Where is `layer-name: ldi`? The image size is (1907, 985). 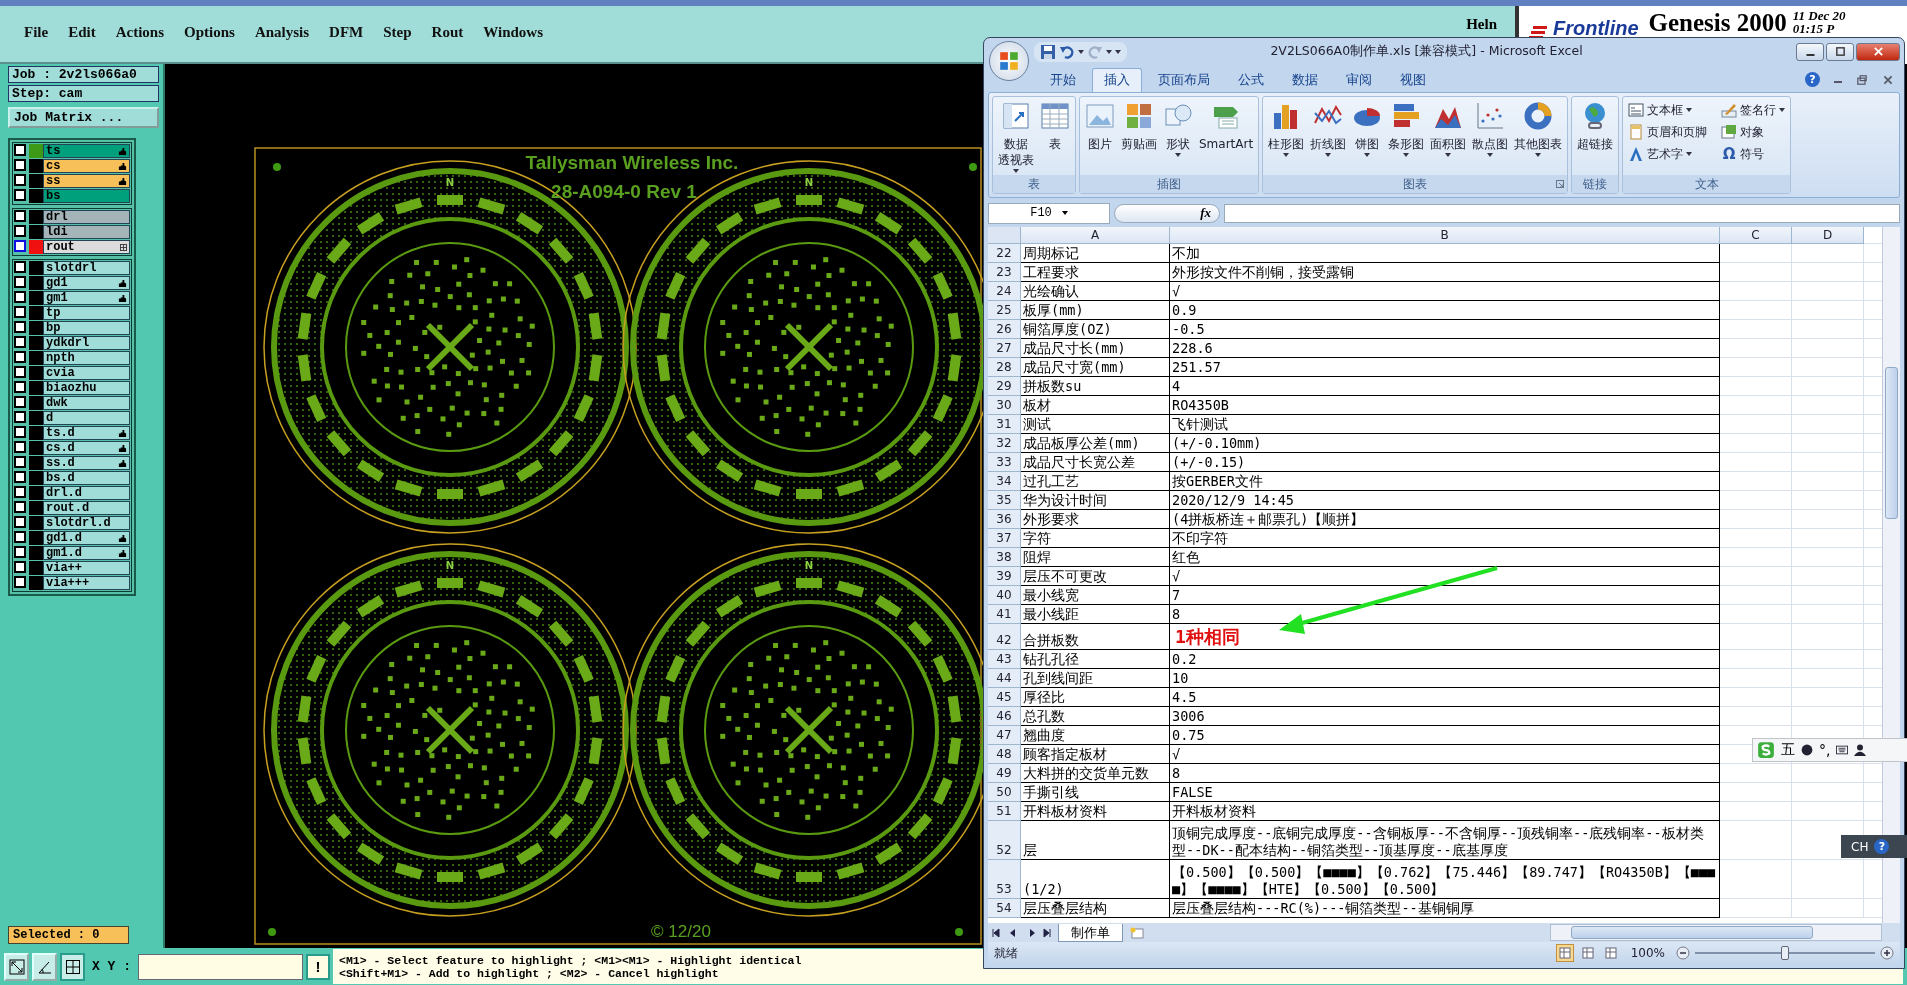 layer-name: ldi is located at coordinates (86, 232).